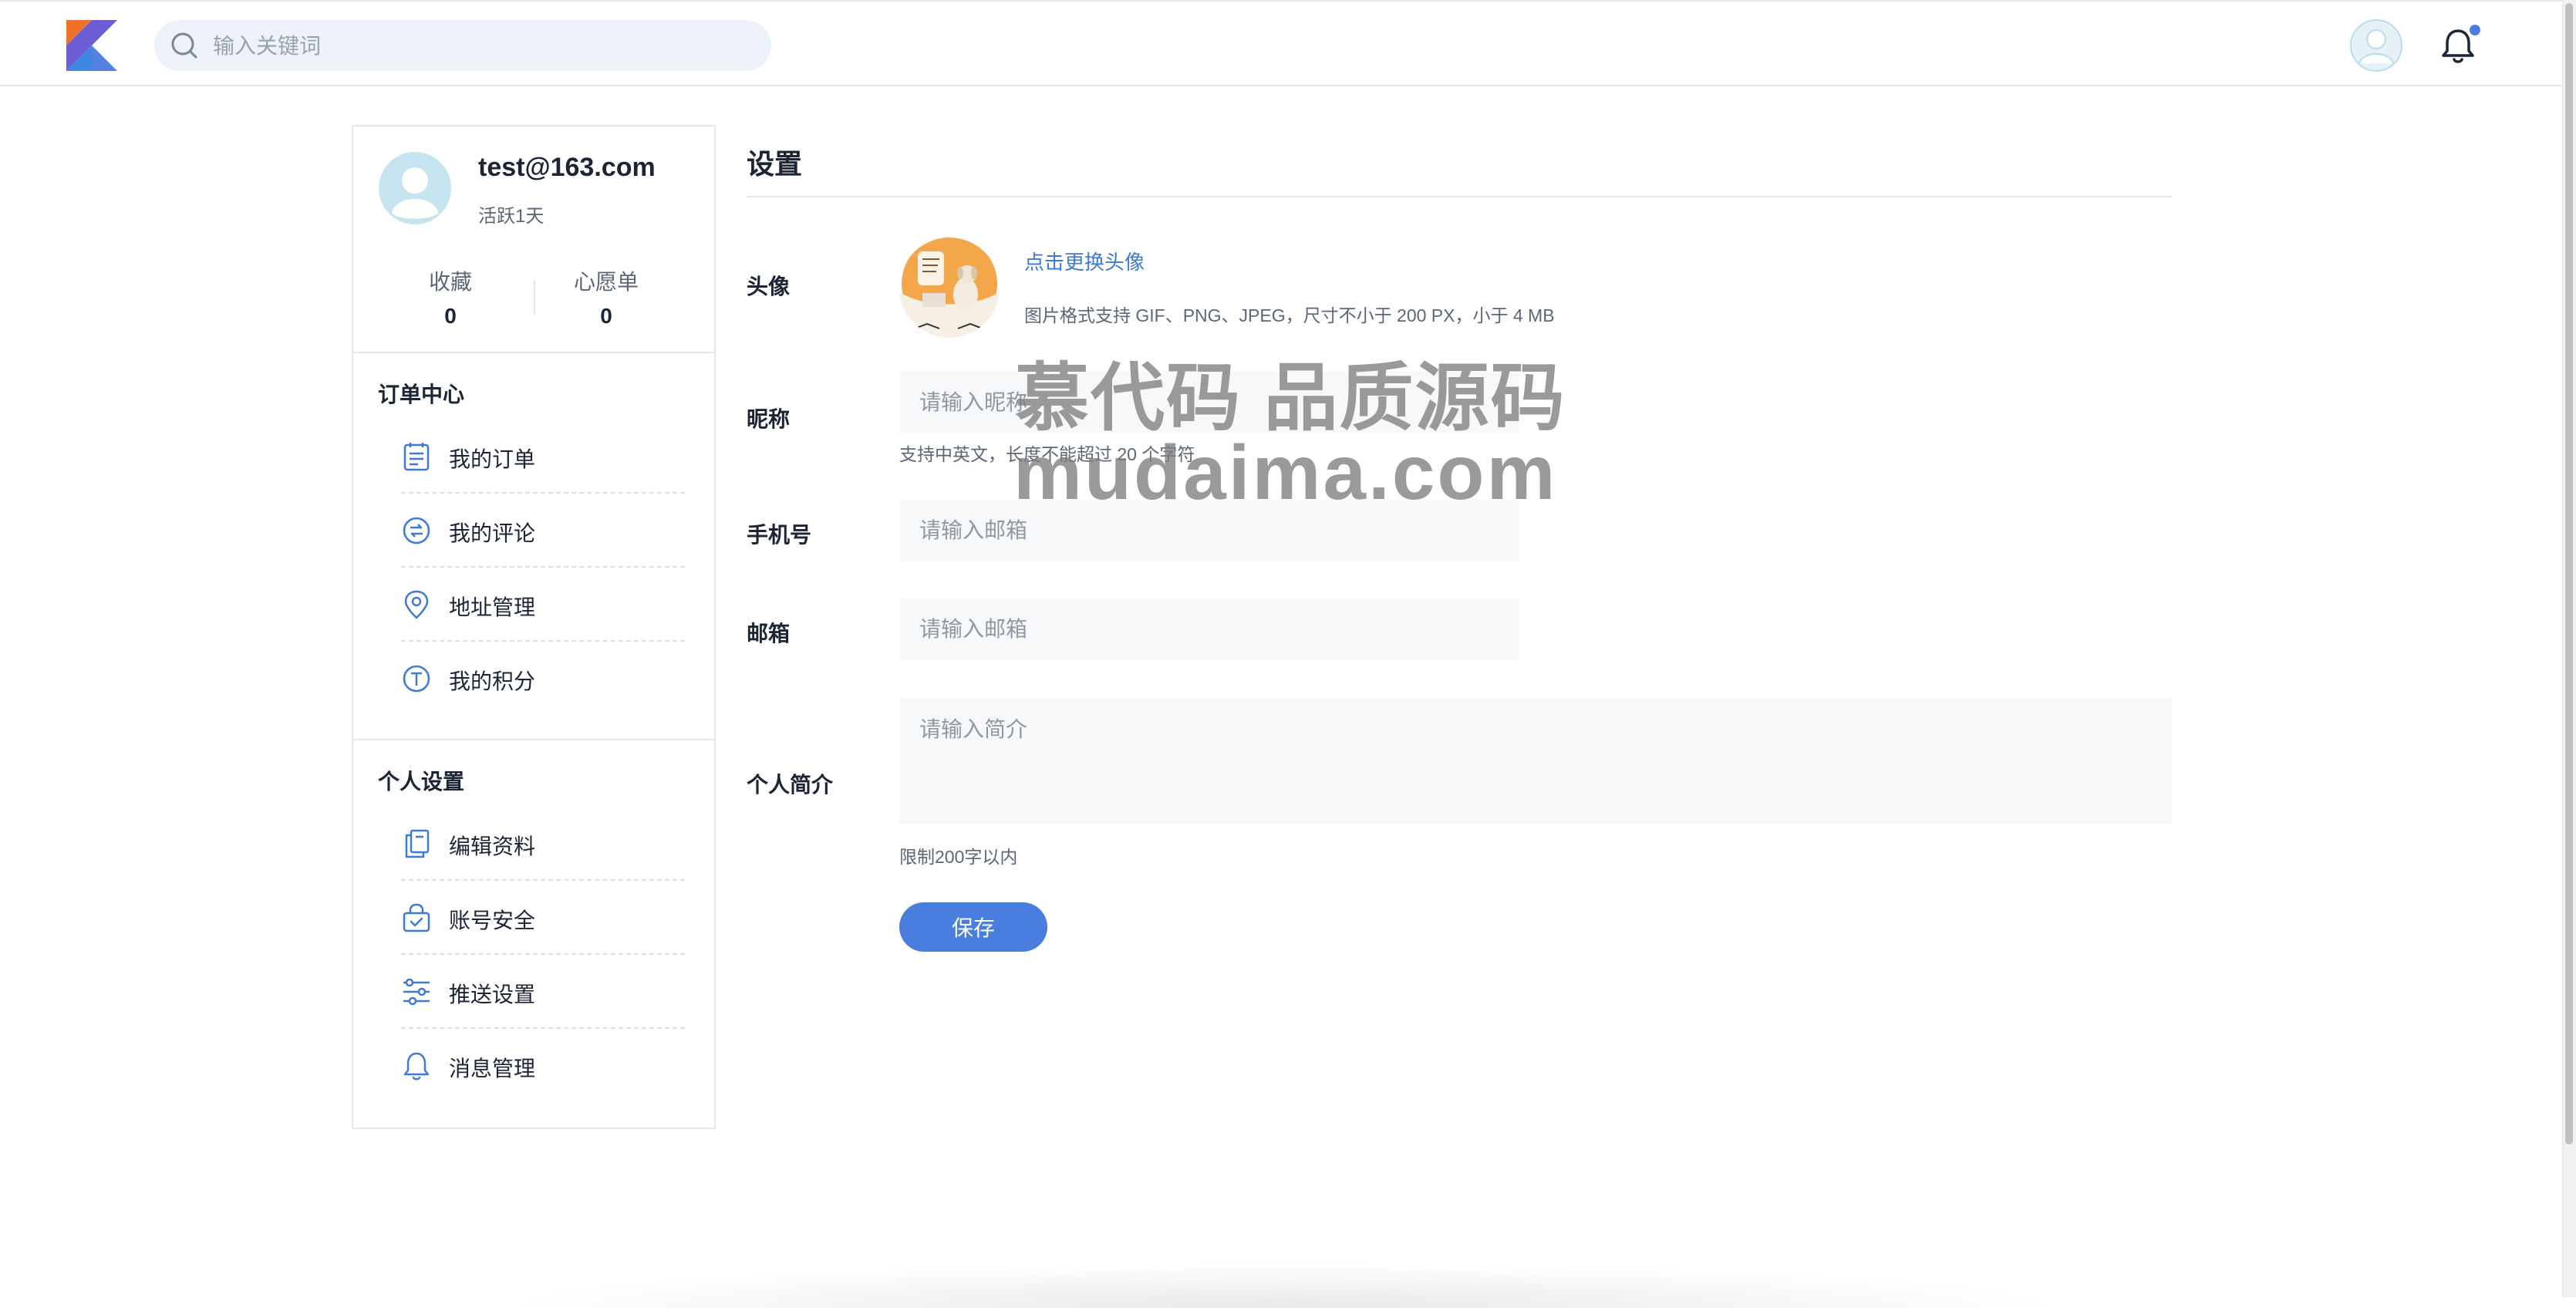 The height and width of the screenshot is (1308, 2576). I want to click on search-bar, so click(462, 46).